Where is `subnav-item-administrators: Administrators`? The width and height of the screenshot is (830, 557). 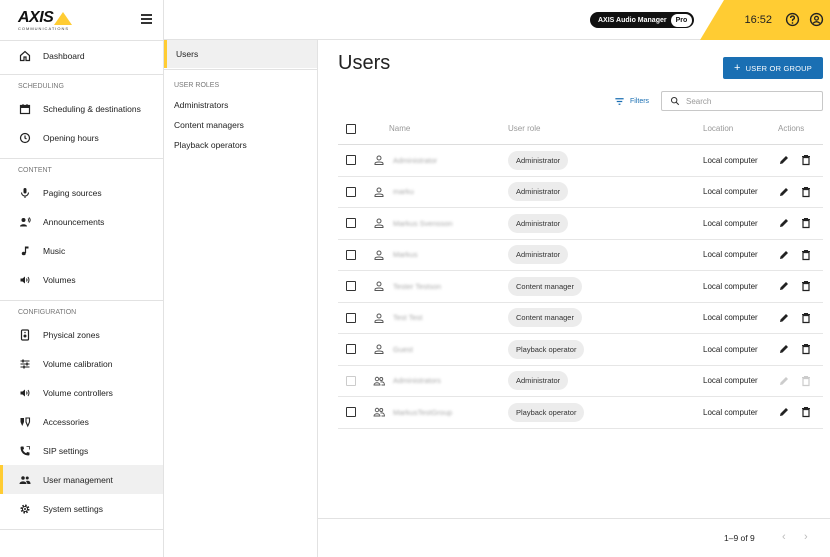 subnav-item-administrators: Administrators is located at coordinates (240, 105).